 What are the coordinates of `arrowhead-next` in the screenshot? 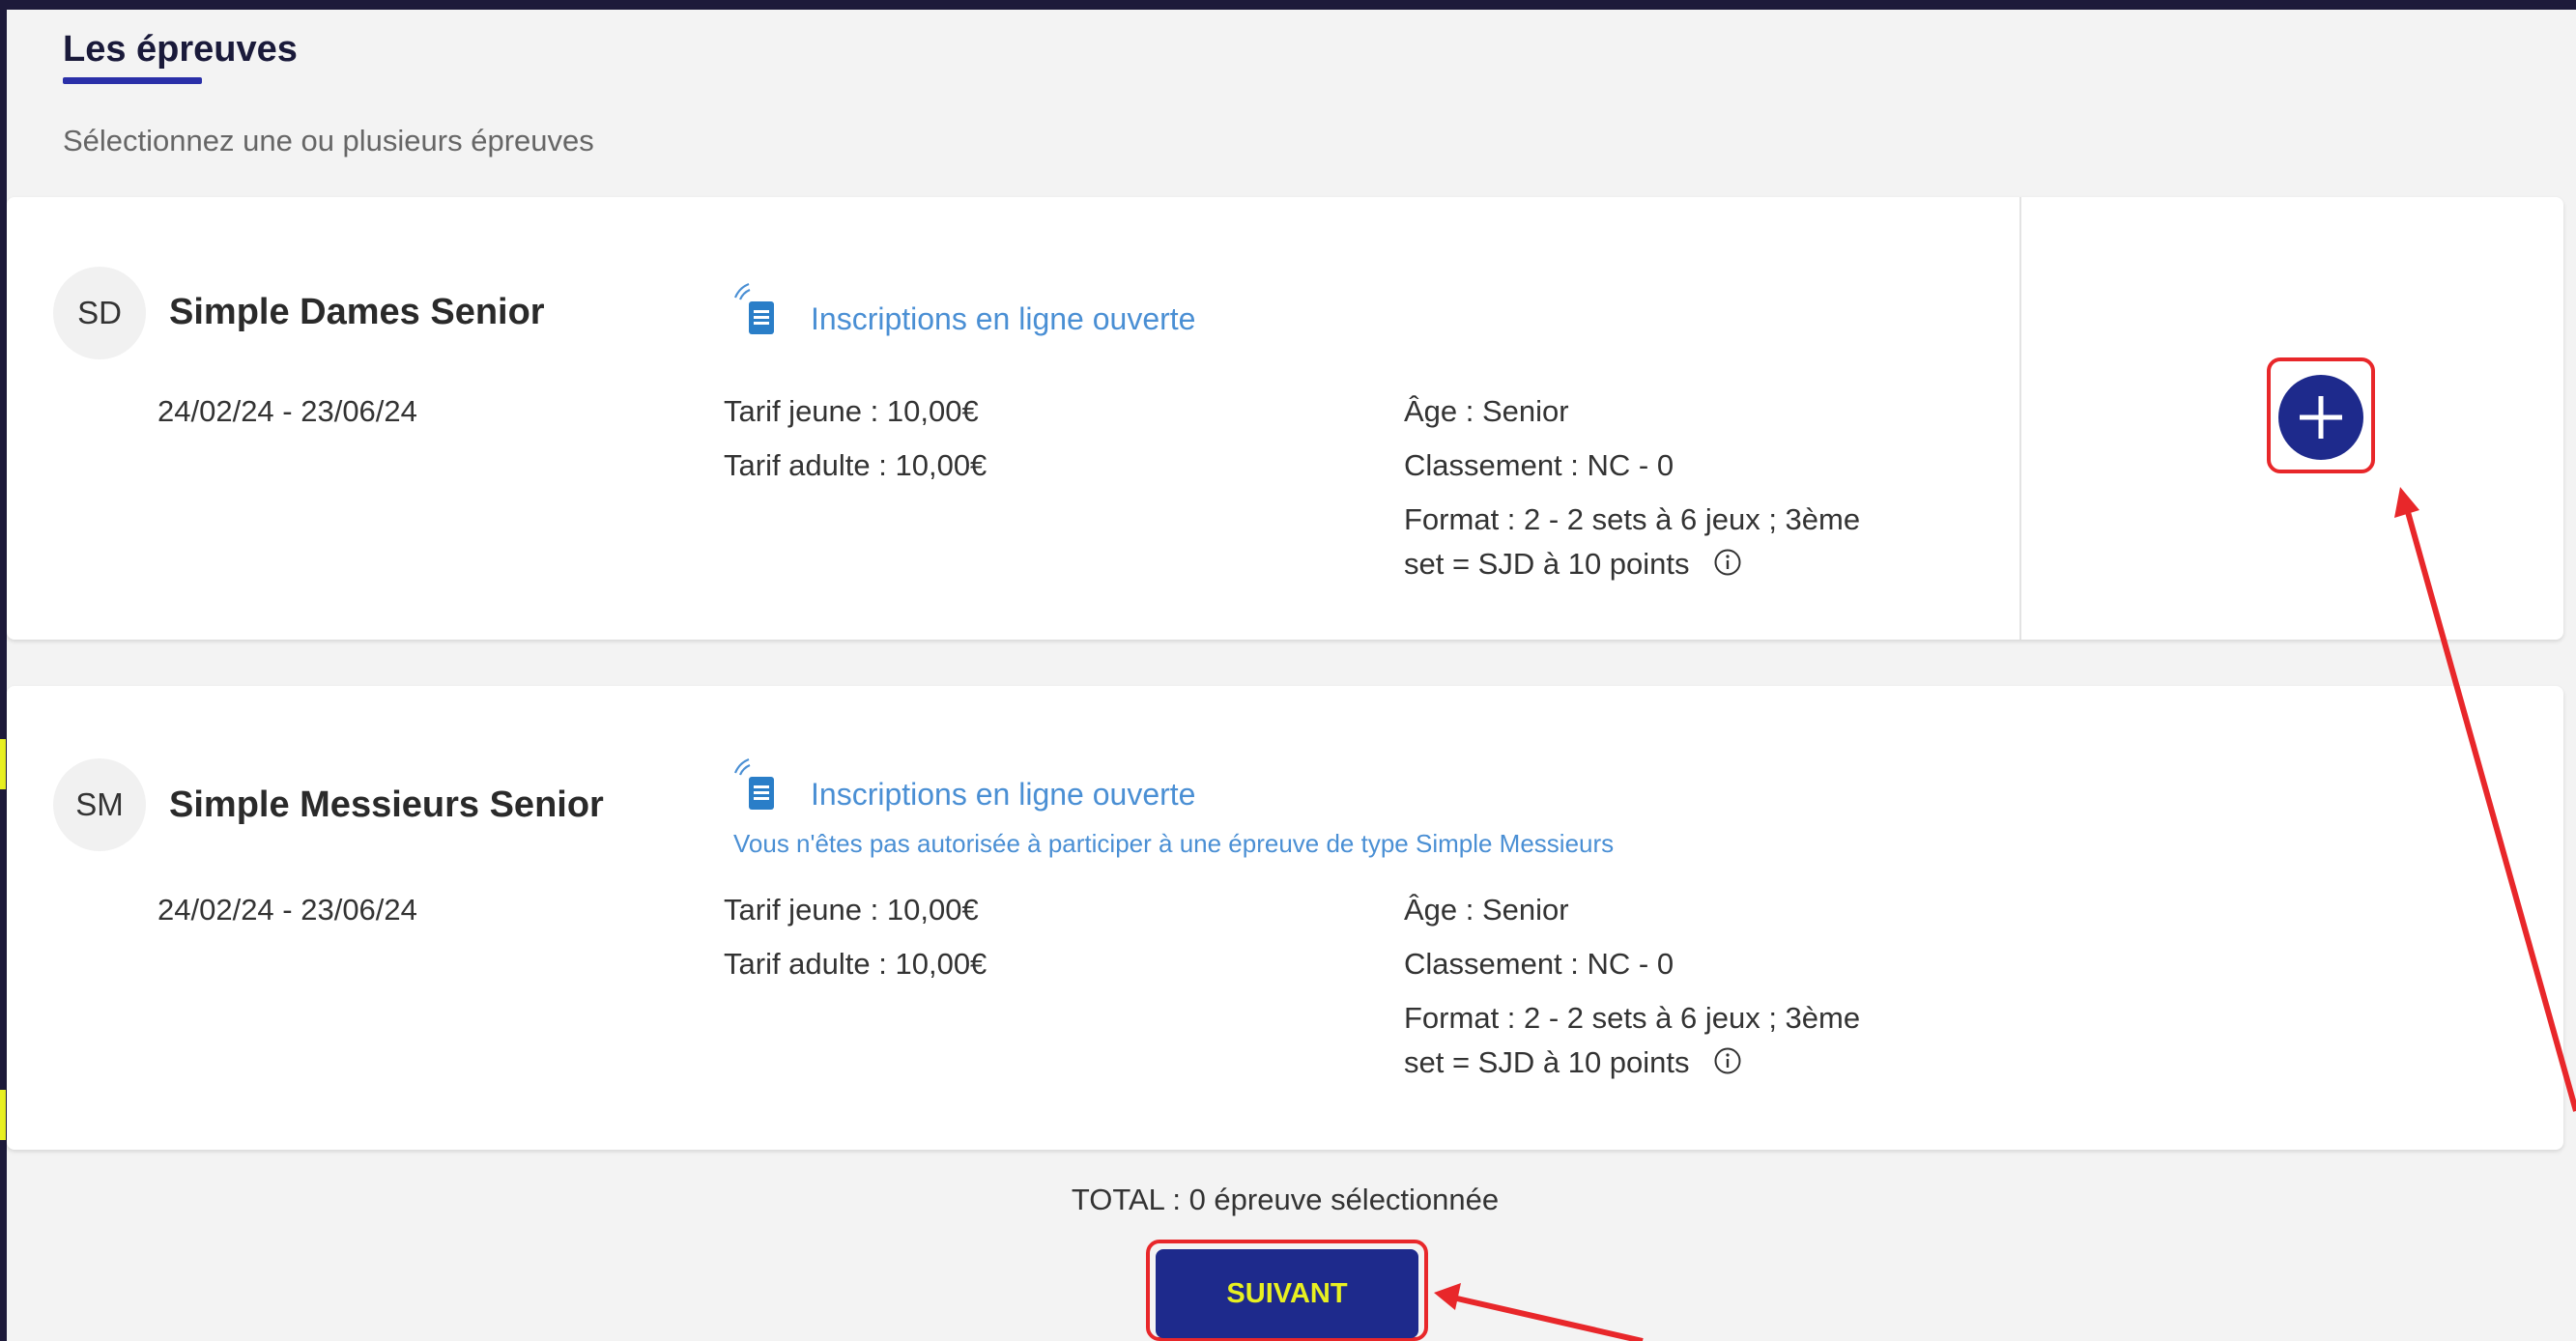 It's located at (1448, 1296).